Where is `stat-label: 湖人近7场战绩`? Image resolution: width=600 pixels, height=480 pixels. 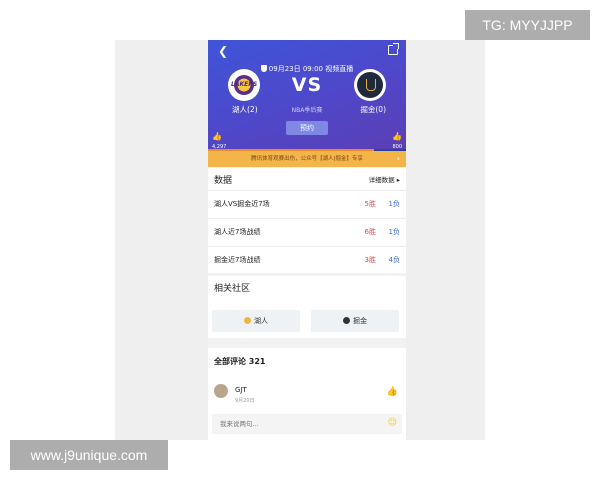
stat-label: 湖人近7场战绩 is located at coordinates (237, 232).